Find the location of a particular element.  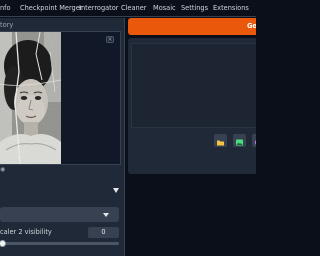

upscaler-2-visibility-input: 0 is located at coordinates (103, 232).